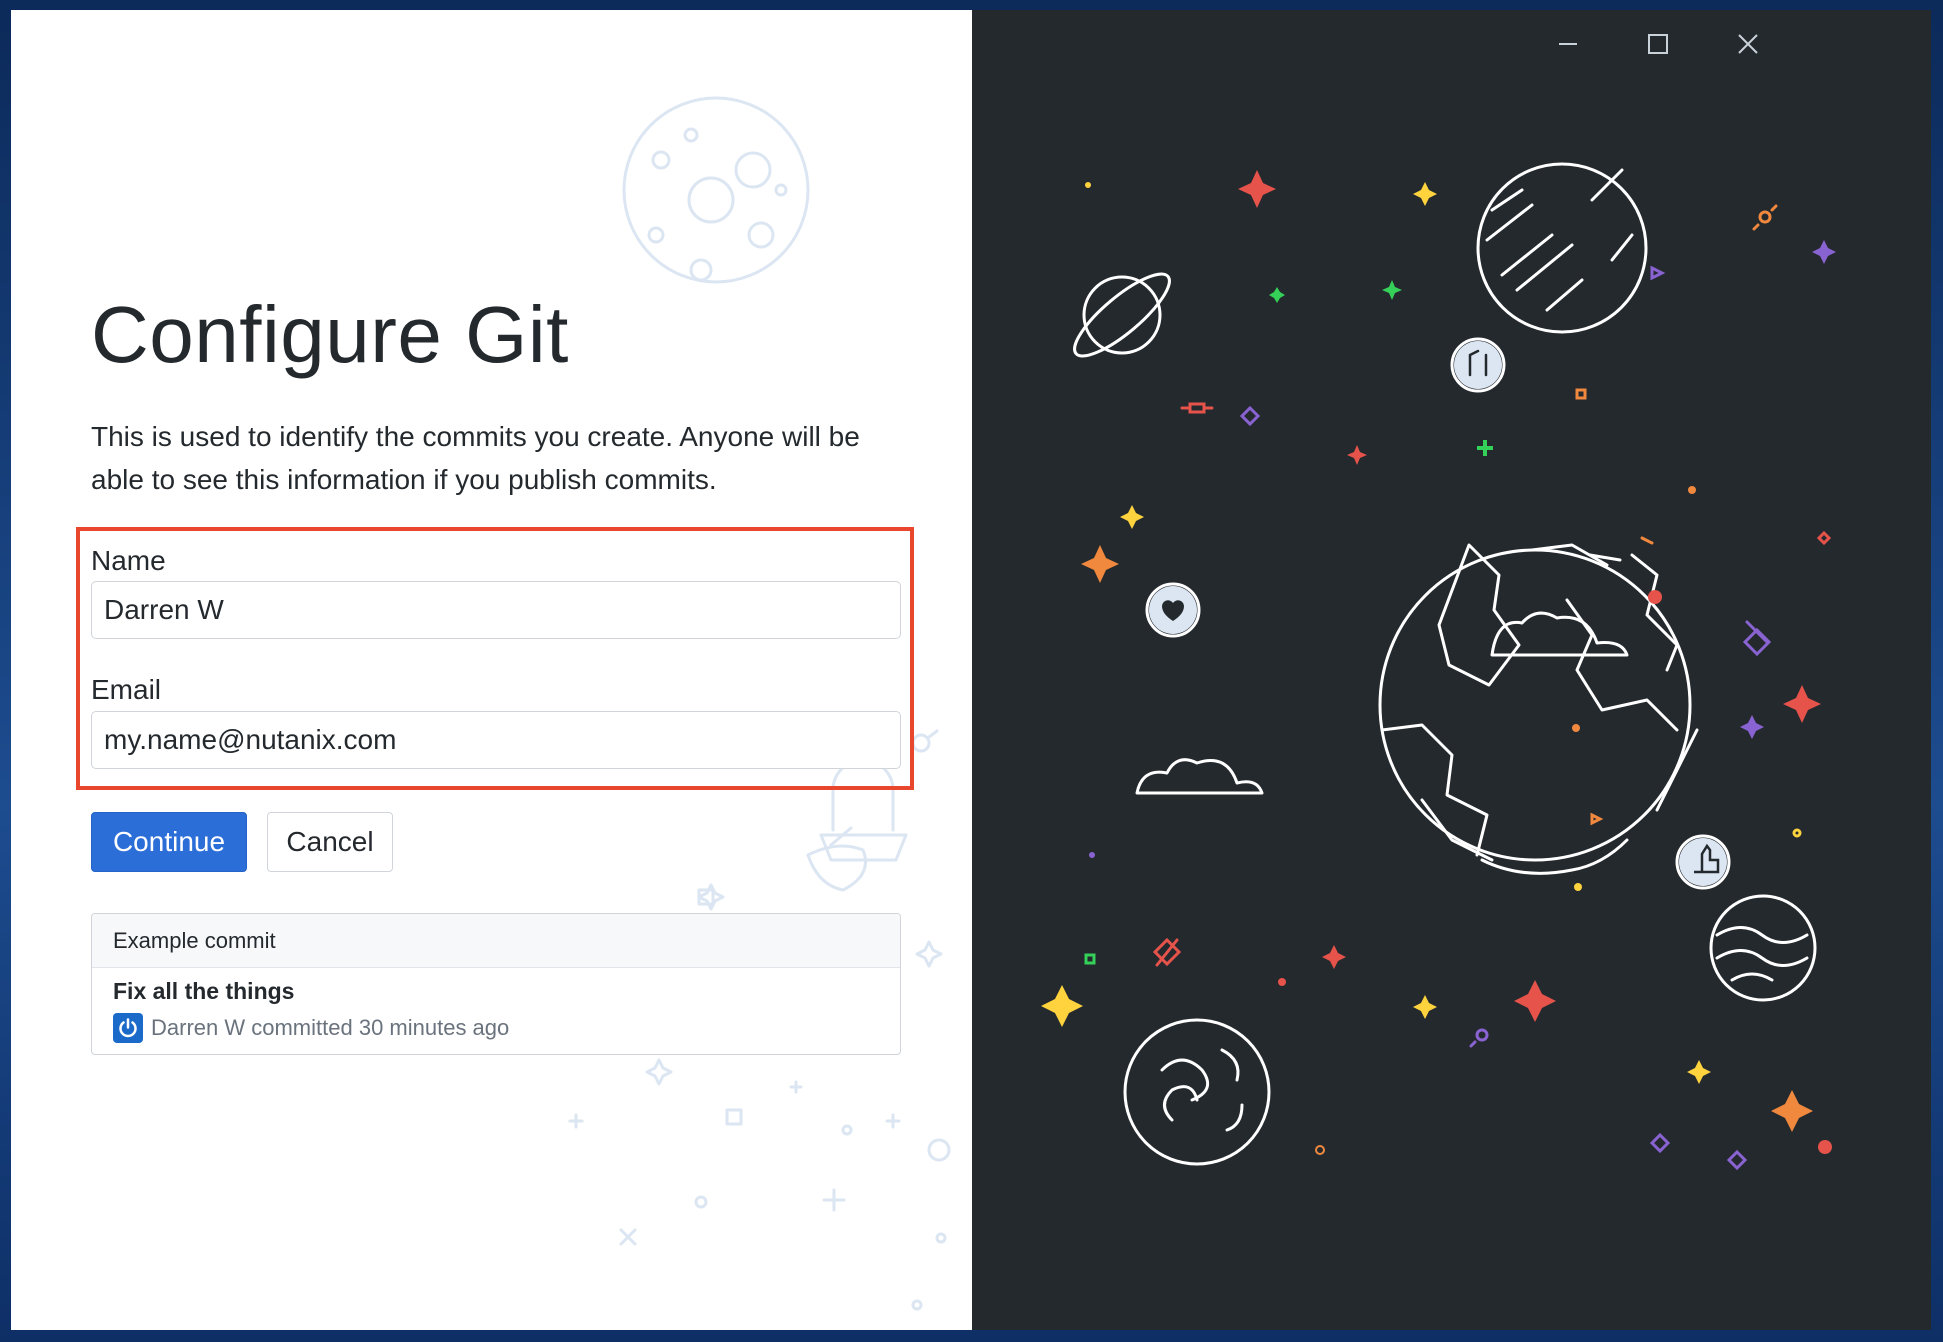 Image resolution: width=1943 pixels, height=1342 pixels. What do you see at coordinates (496, 610) in the screenshot?
I see `name-input` at bounding box center [496, 610].